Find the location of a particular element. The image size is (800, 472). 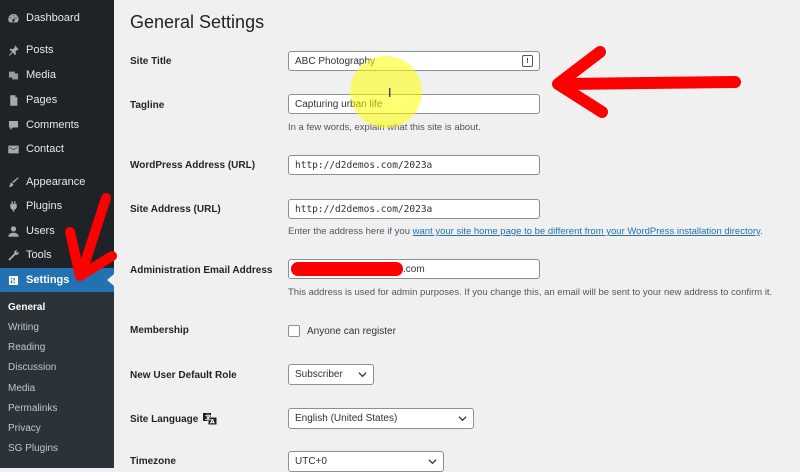

site-address-desc-prefix: Enter the address here if you is located at coordinates (350, 231).